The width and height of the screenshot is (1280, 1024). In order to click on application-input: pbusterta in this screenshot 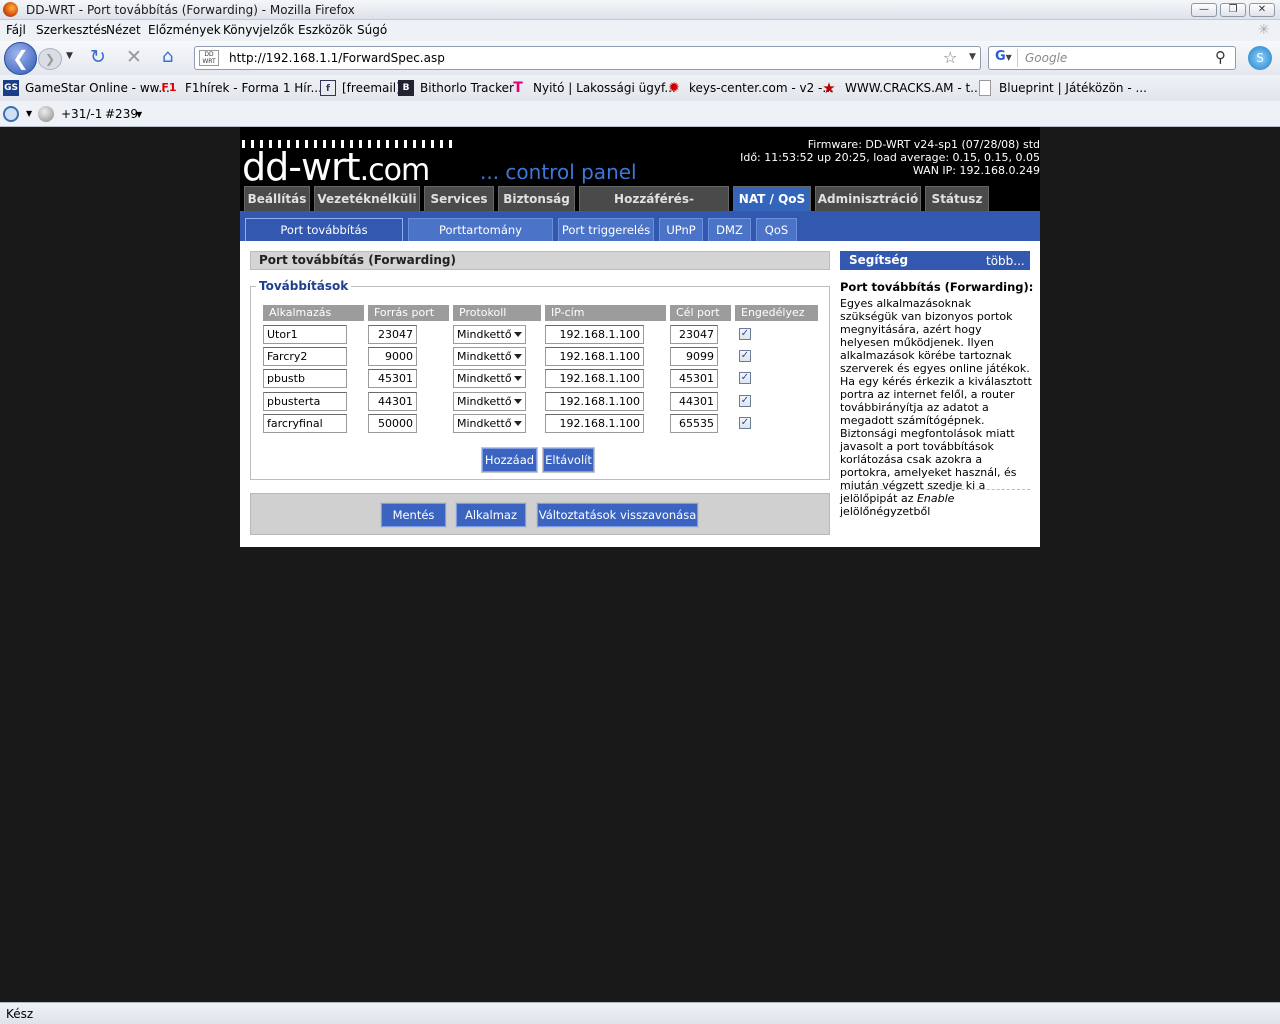, I will do `click(305, 401)`.